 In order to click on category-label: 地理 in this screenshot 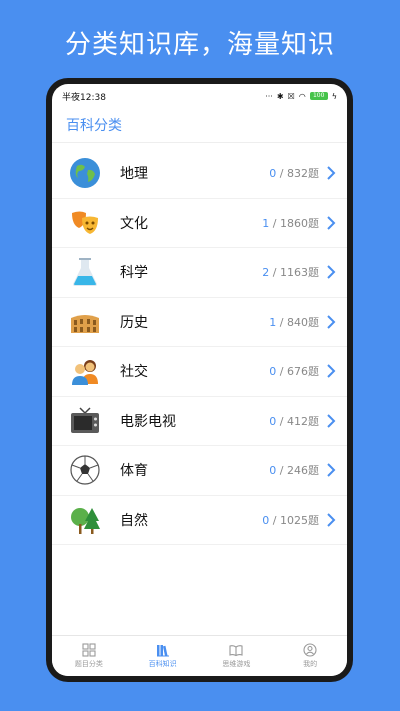, I will do `click(134, 174)`.